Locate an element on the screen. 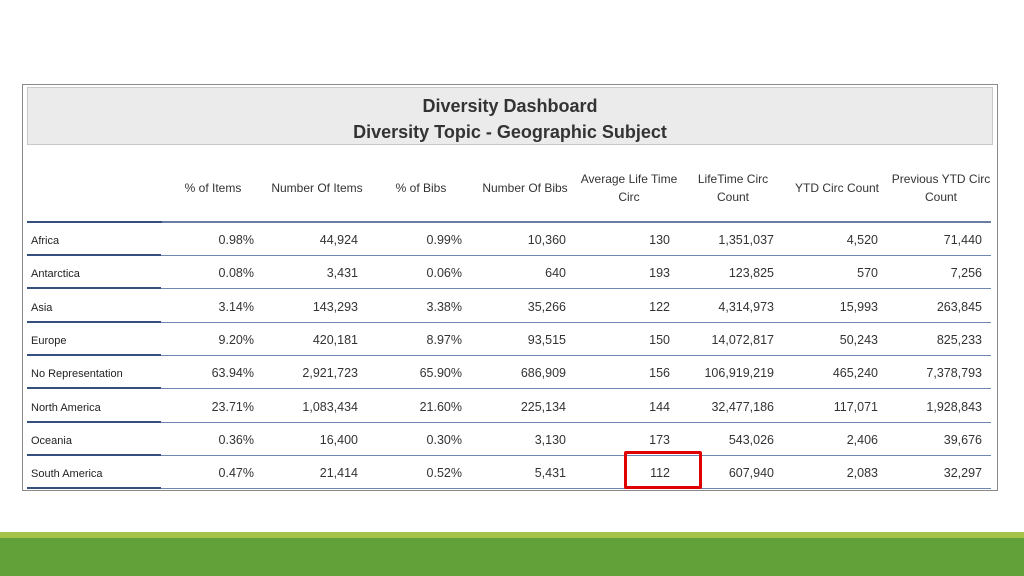  row-label: Oceania is located at coordinates (51, 440).